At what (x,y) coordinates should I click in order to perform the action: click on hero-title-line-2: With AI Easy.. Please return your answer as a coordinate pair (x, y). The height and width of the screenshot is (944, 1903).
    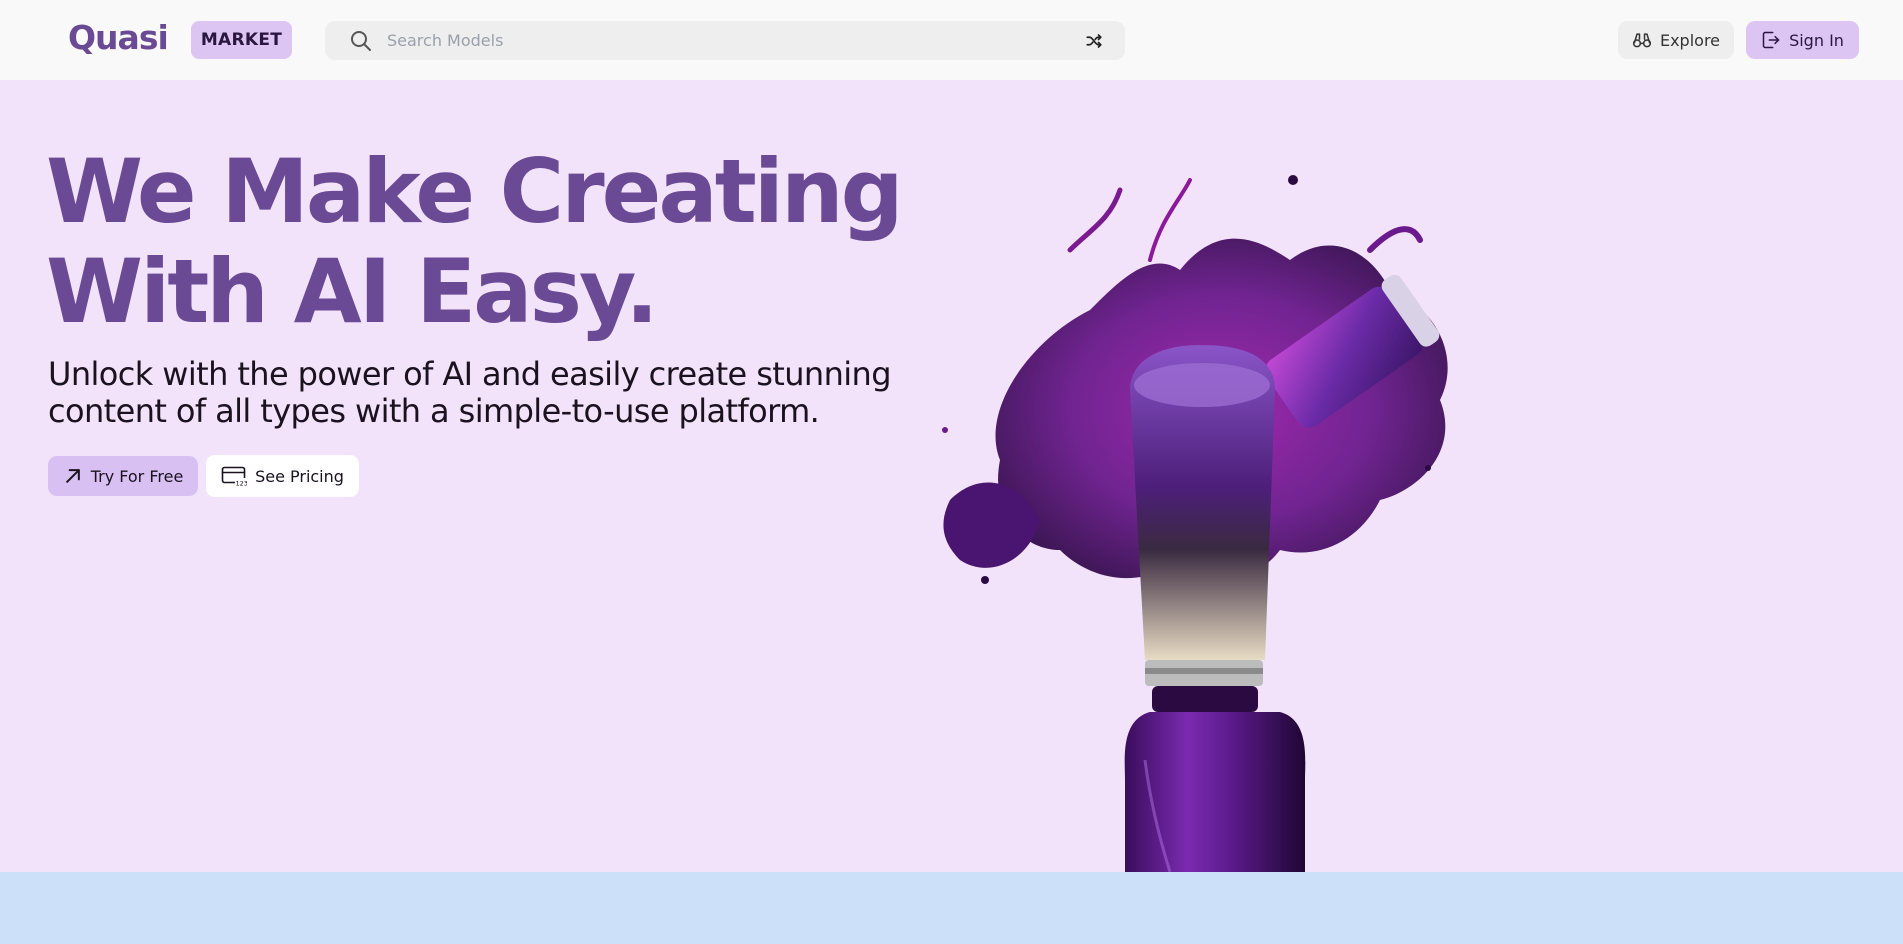
    Looking at the image, I should click on (352, 291).